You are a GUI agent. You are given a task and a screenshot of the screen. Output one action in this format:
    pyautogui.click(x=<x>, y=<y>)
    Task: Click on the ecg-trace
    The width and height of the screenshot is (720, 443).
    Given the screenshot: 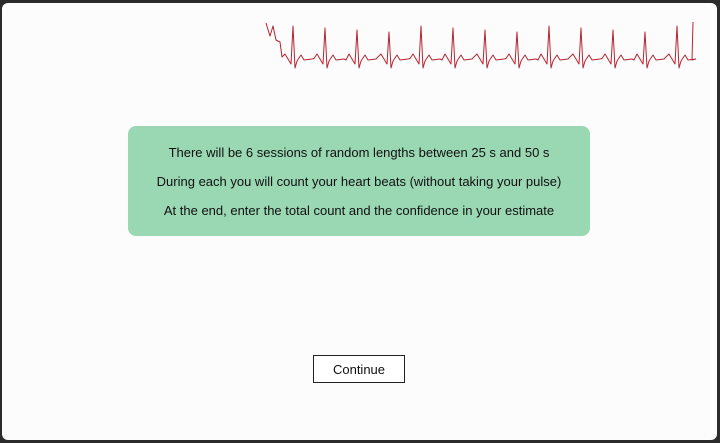 What is the action you would take?
    pyautogui.click(x=480, y=45)
    